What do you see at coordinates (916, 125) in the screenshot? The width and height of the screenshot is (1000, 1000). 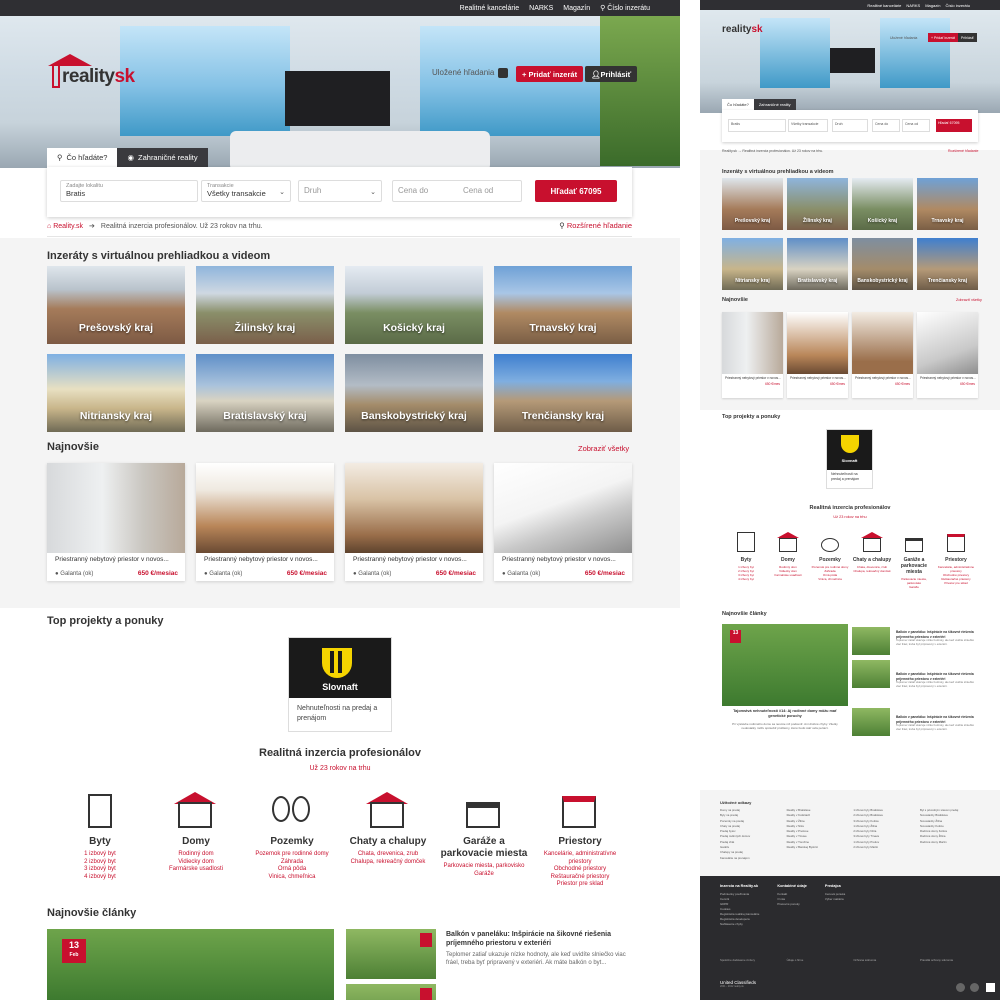 I see `overview-price-from: Cena od` at bounding box center [916, 125].